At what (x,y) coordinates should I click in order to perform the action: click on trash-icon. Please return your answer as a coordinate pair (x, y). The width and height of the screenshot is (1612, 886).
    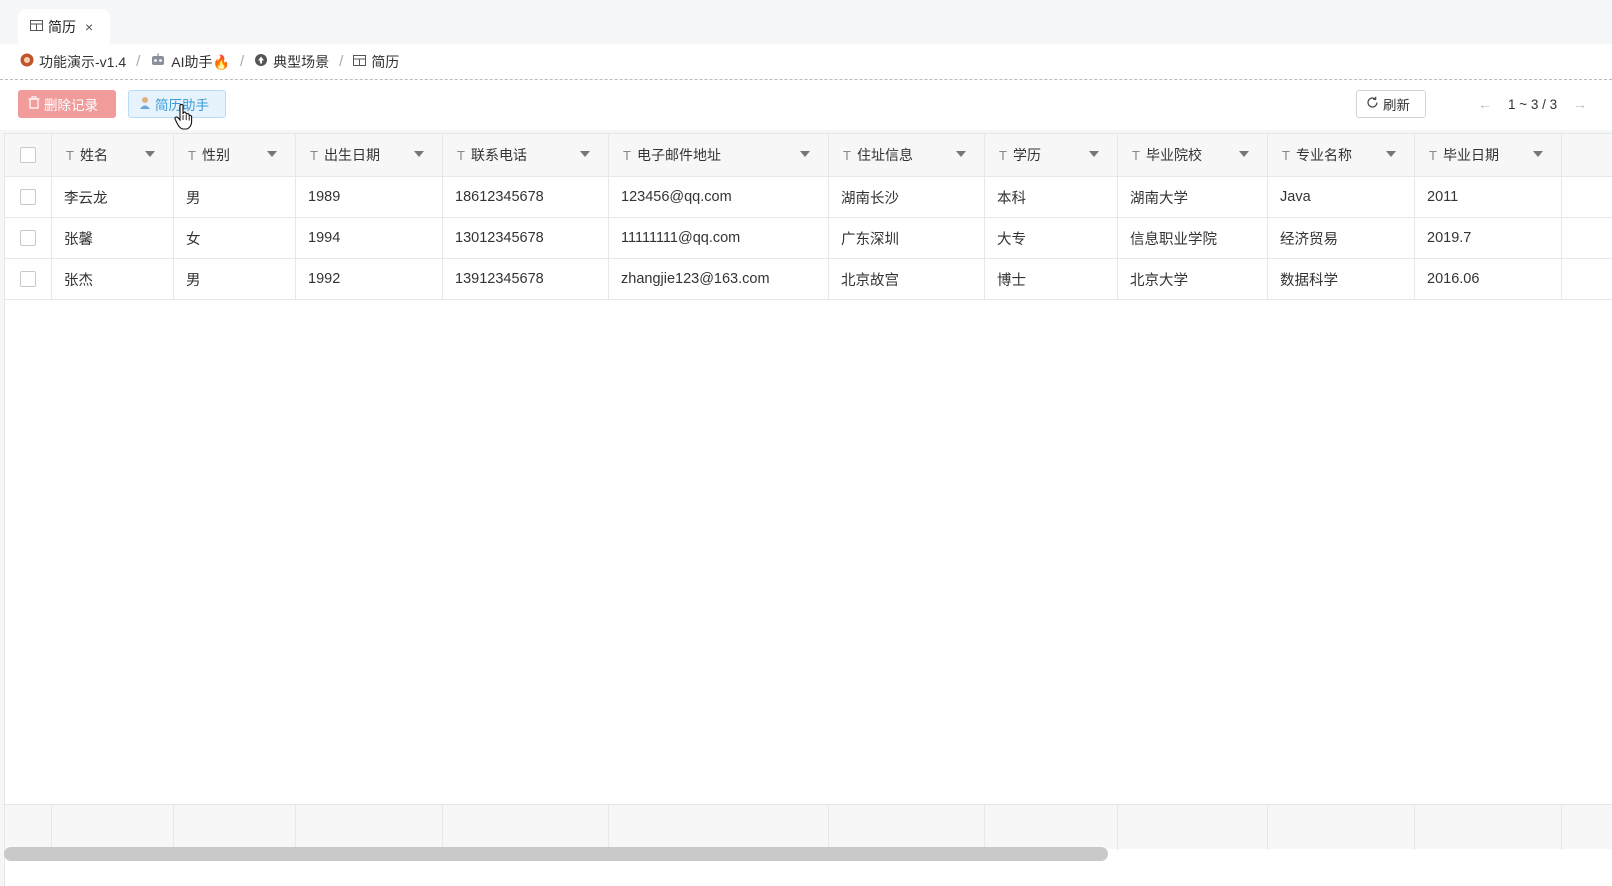
    Looking at the image, I should click on (34, 104).